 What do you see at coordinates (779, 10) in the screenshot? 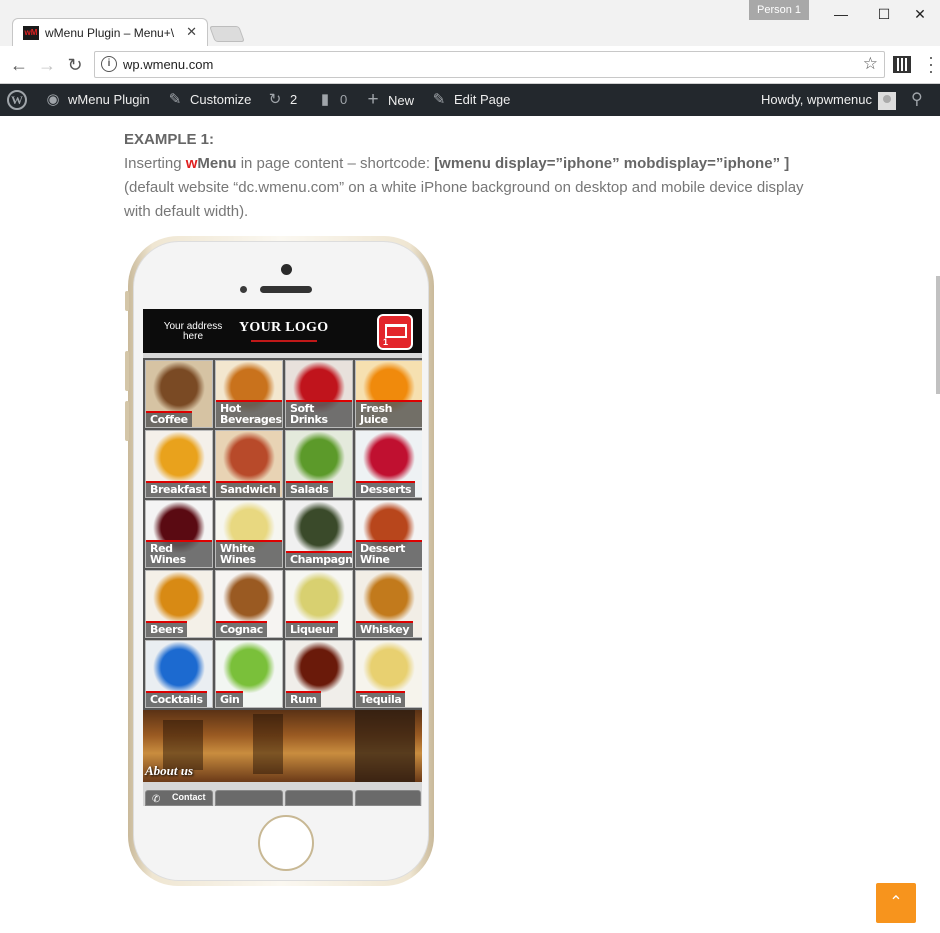
I see `profile-badge: Person 1` at bounding box center [779, 10].